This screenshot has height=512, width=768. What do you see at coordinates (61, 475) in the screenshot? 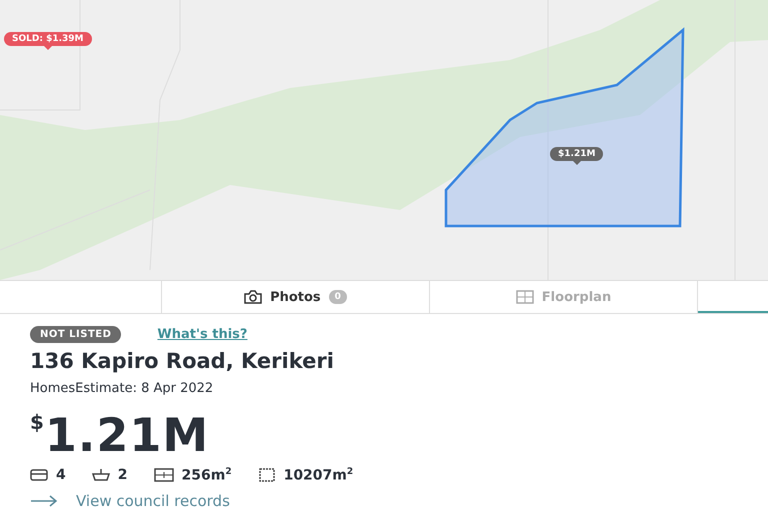
I see `feature-value: 4` at bounding box center [61, 475].